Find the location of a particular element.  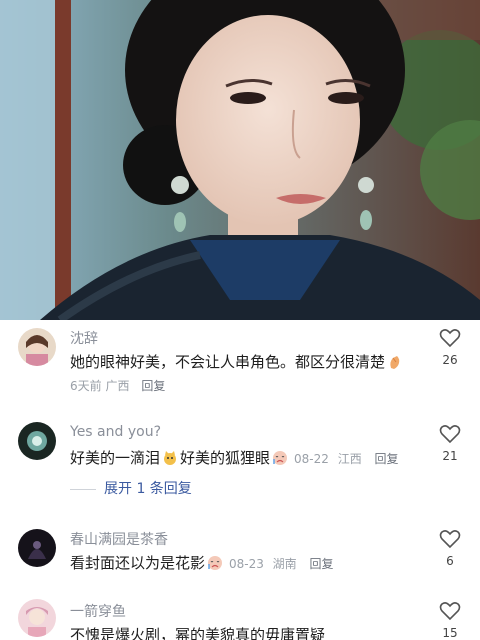

like-count: 26 is located at coordinates (450, 360).